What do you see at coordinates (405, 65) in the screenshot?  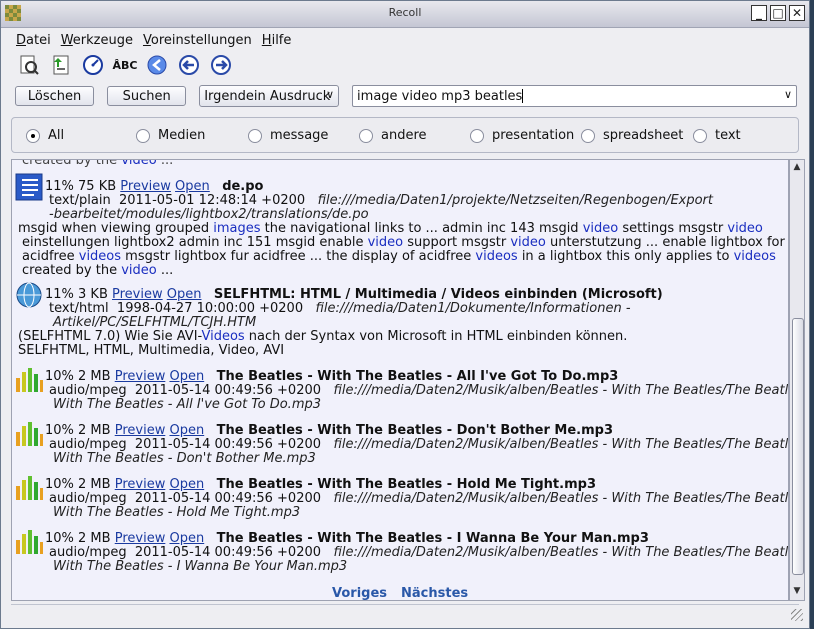 I see `toolbar: ÂBC` at bounding box center [405, 65].